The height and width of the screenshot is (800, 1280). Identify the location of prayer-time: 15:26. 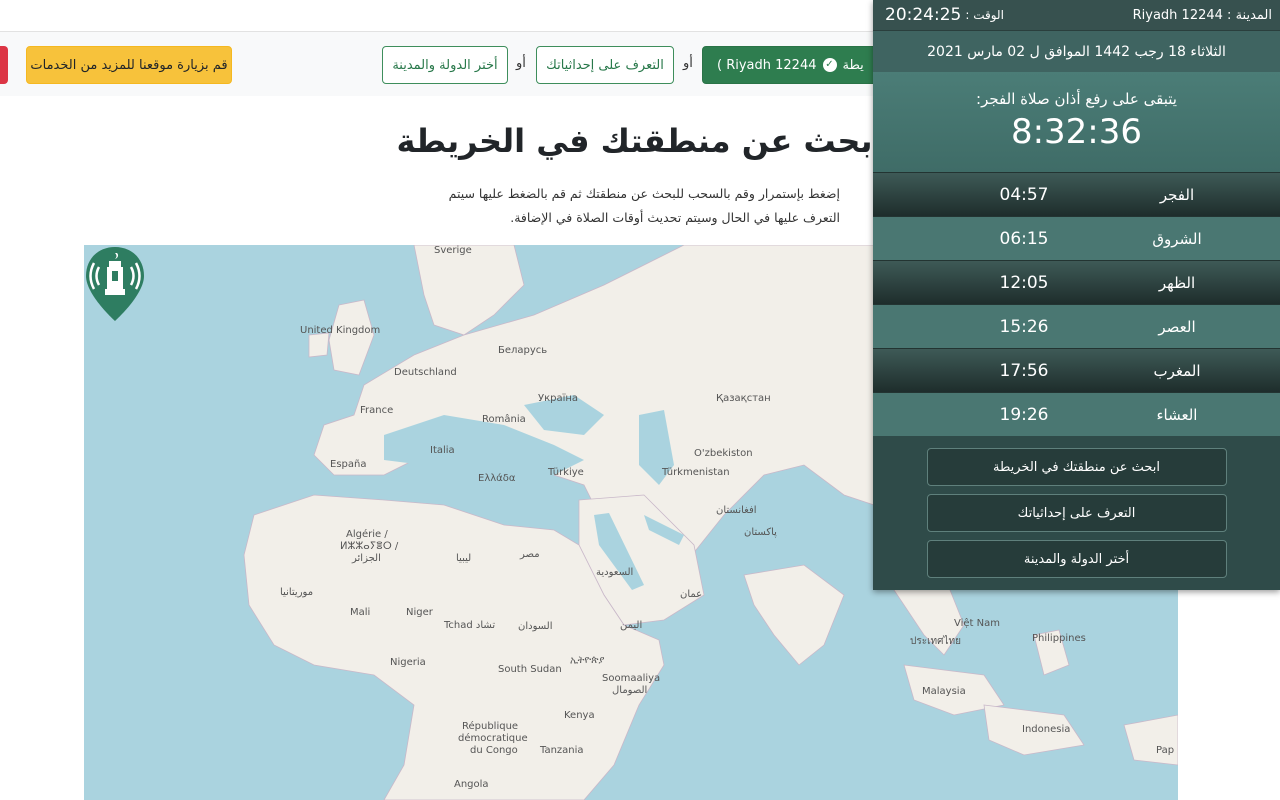
(1024, 326).